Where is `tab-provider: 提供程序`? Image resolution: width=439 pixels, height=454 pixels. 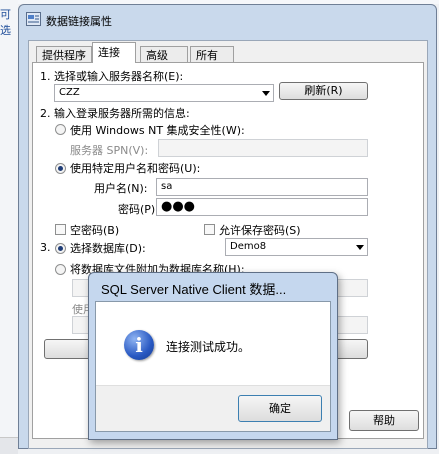 tab-provider: 提供程序 is located at coordinates (64, 54).